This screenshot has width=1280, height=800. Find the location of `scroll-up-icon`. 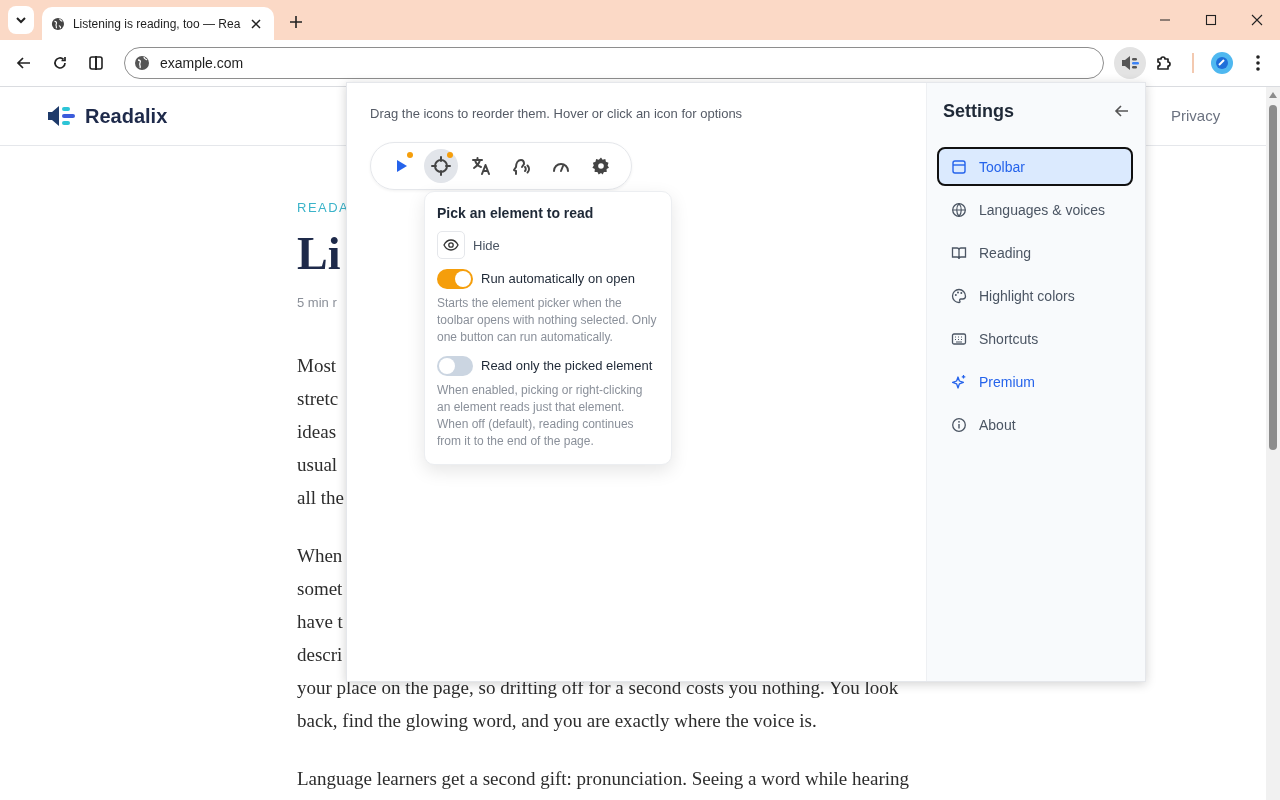

scroll-up-icon is located at coordinates (1273, 95).